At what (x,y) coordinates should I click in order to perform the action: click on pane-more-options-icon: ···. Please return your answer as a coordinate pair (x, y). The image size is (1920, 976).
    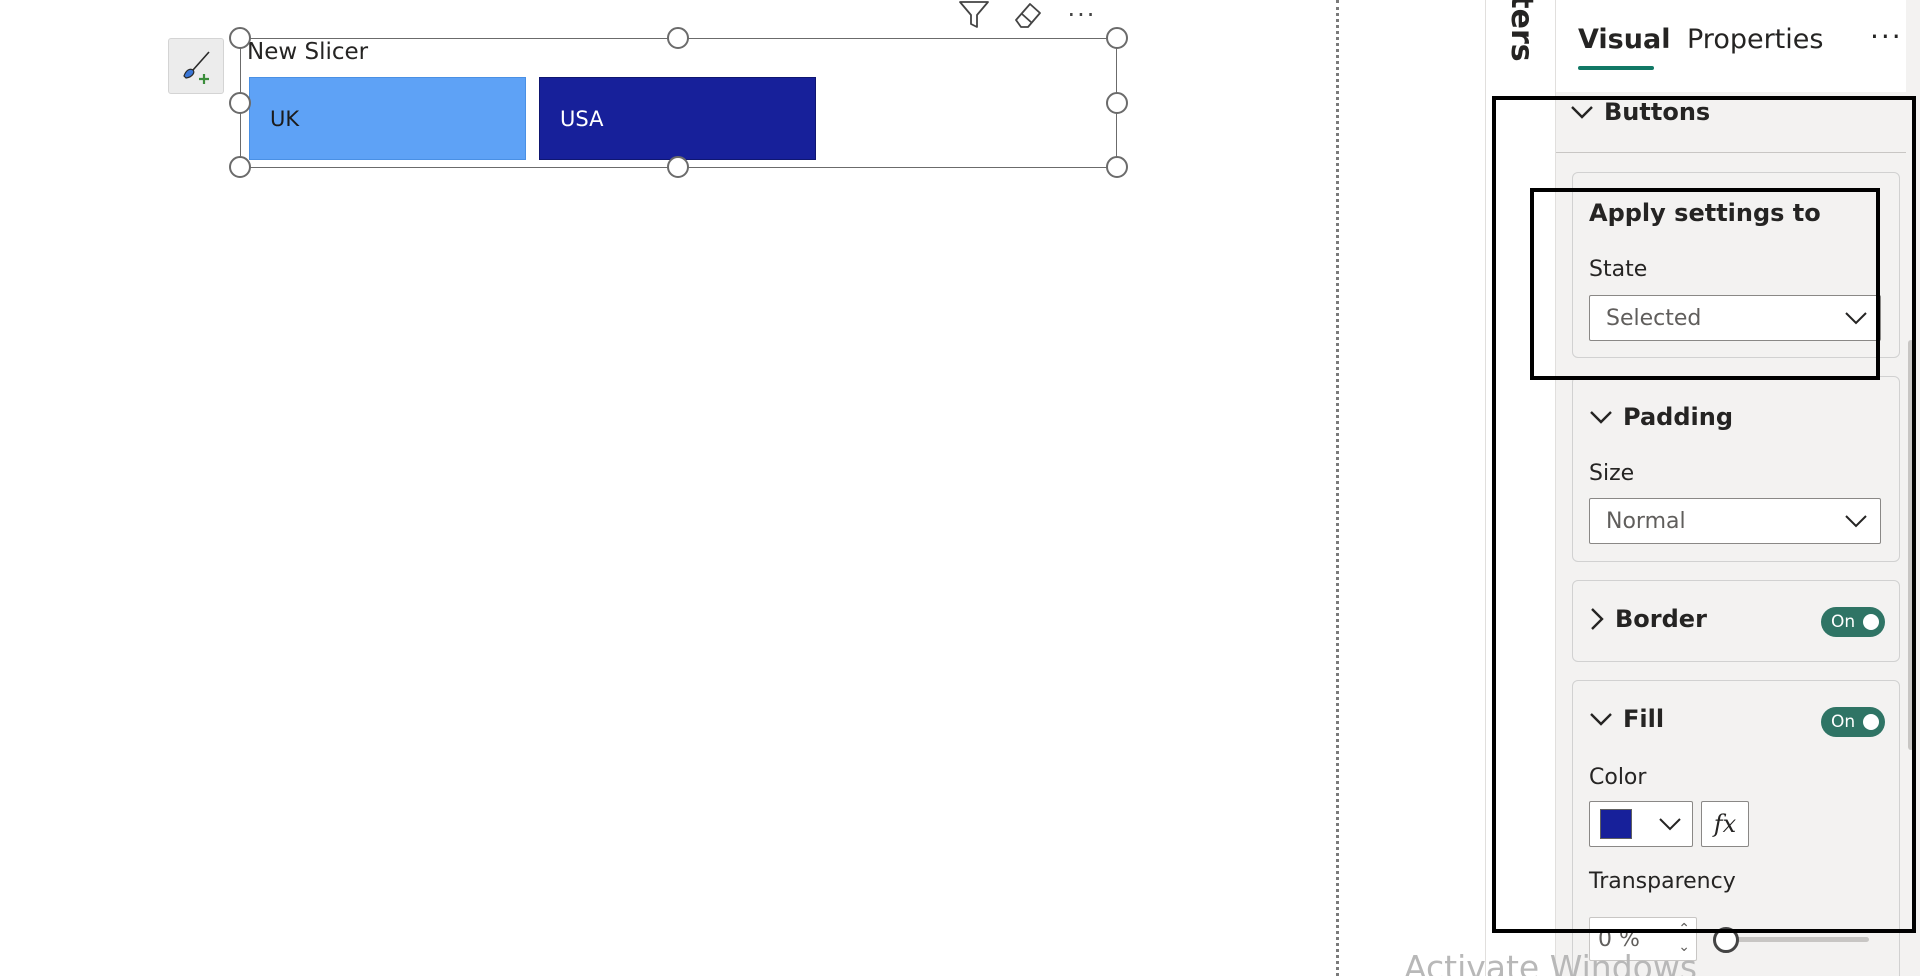
    Looking at the image, I should click on (1886, 36).